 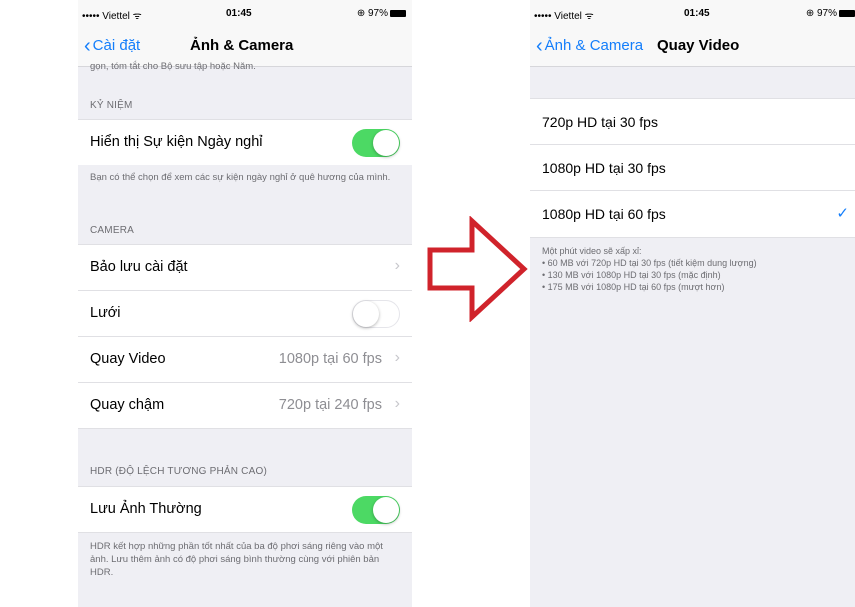 What do you see at coordinates (698, 45) in the screenshot?
I see `page-title: Quay Video` at bounding box center [698, 45].